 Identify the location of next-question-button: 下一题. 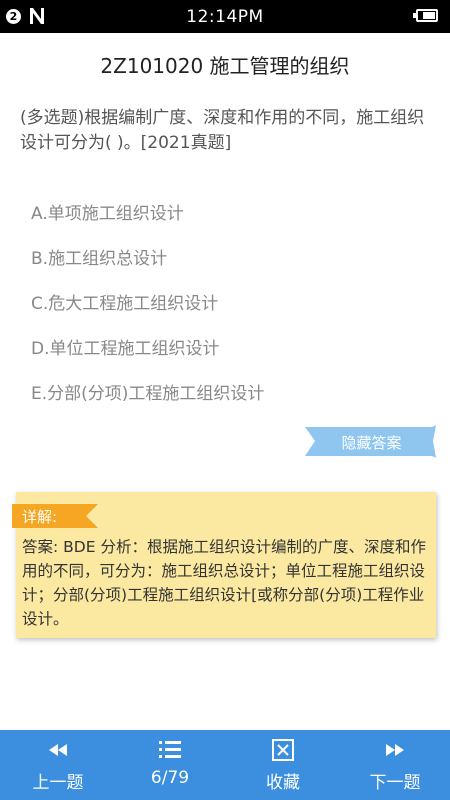
(395, 765).